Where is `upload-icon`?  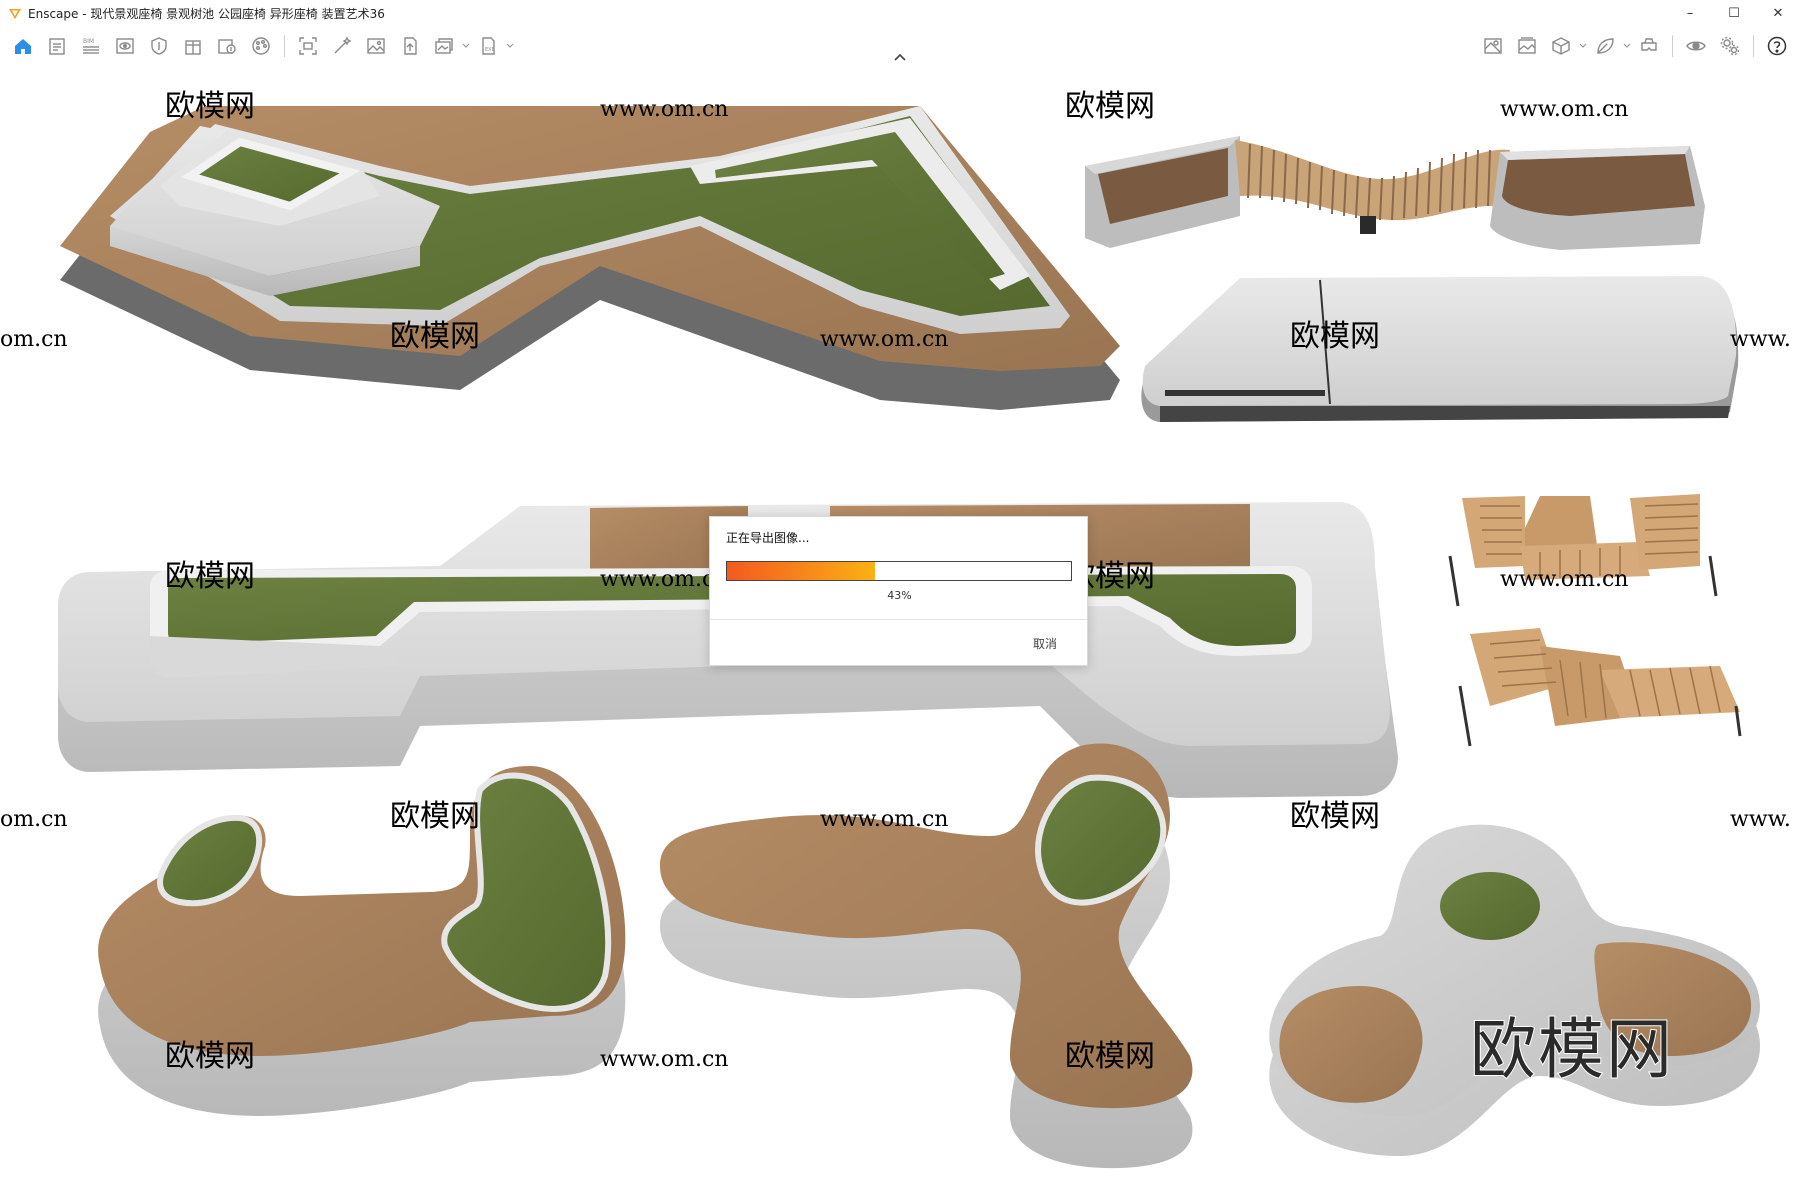
upload-icon is located at coordinates (410, 46).